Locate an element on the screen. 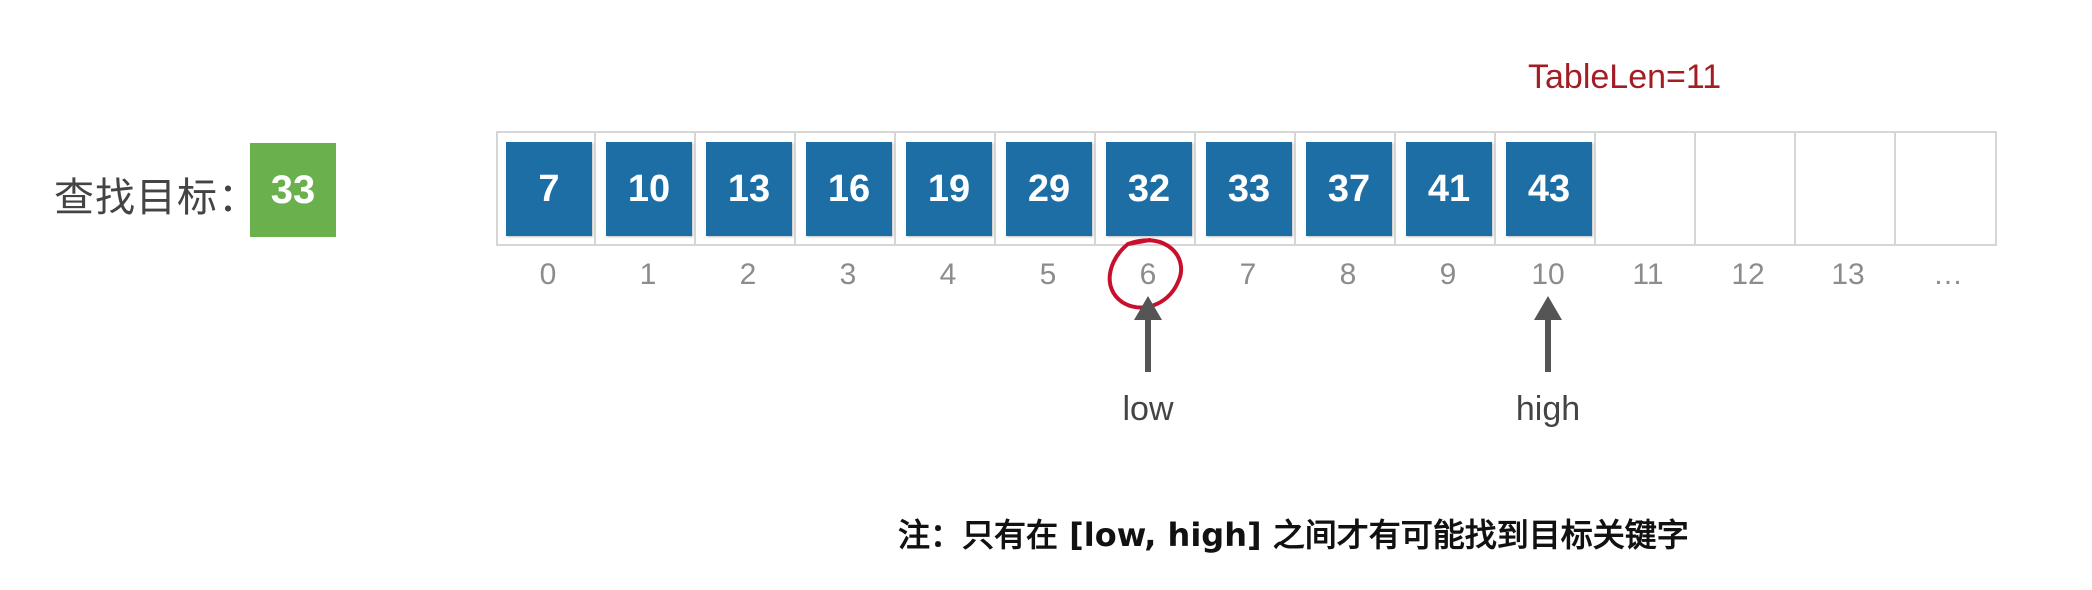 This screenshot has width=2092, height=590. search-target-value: 33 is located at coordinates (293, 190).